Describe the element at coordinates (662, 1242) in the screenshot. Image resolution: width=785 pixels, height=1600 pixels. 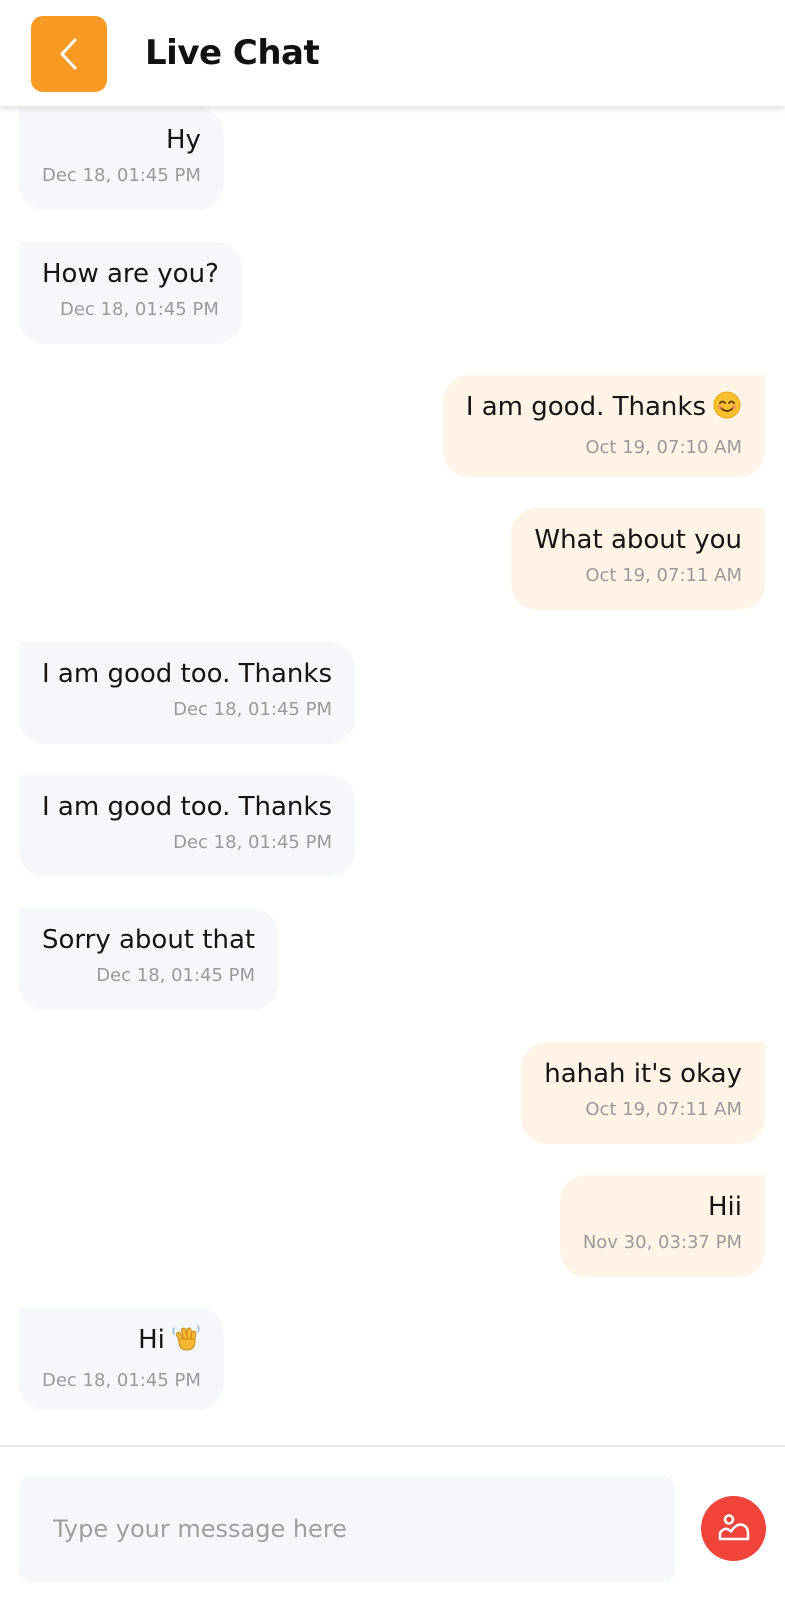
I see `message-timestamp: Nov 30, 03:37 PM` at that location.